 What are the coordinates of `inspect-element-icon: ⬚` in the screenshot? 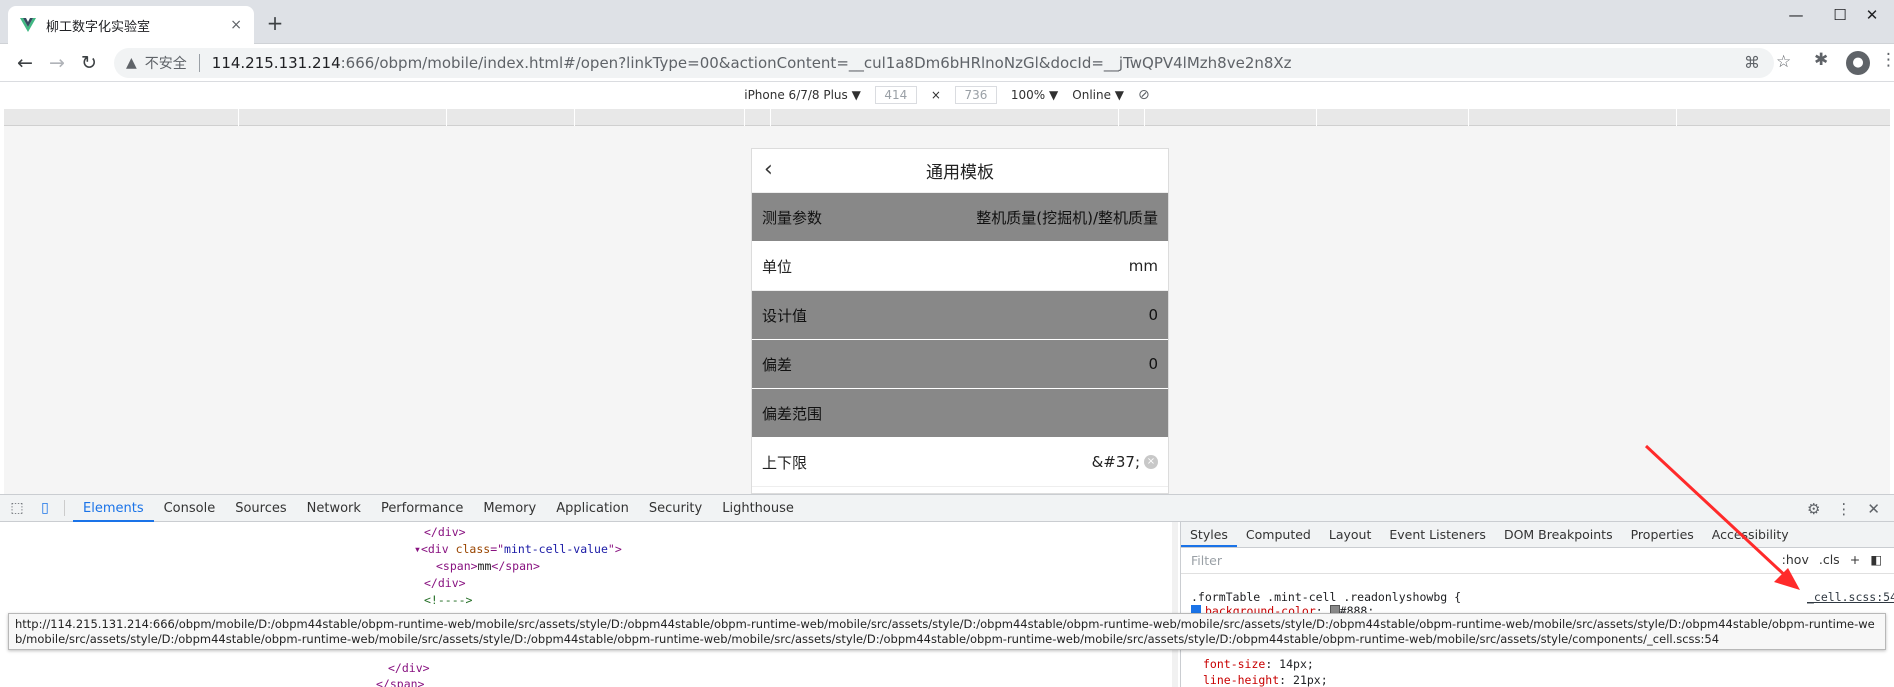 It's located at (17, 508).